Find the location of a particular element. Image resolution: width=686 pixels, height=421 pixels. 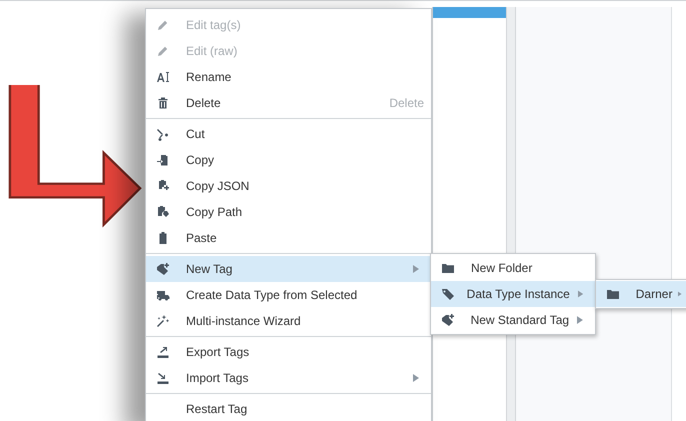

menu-item: Multi-instance Wizard is located at coordinates (288, 321).